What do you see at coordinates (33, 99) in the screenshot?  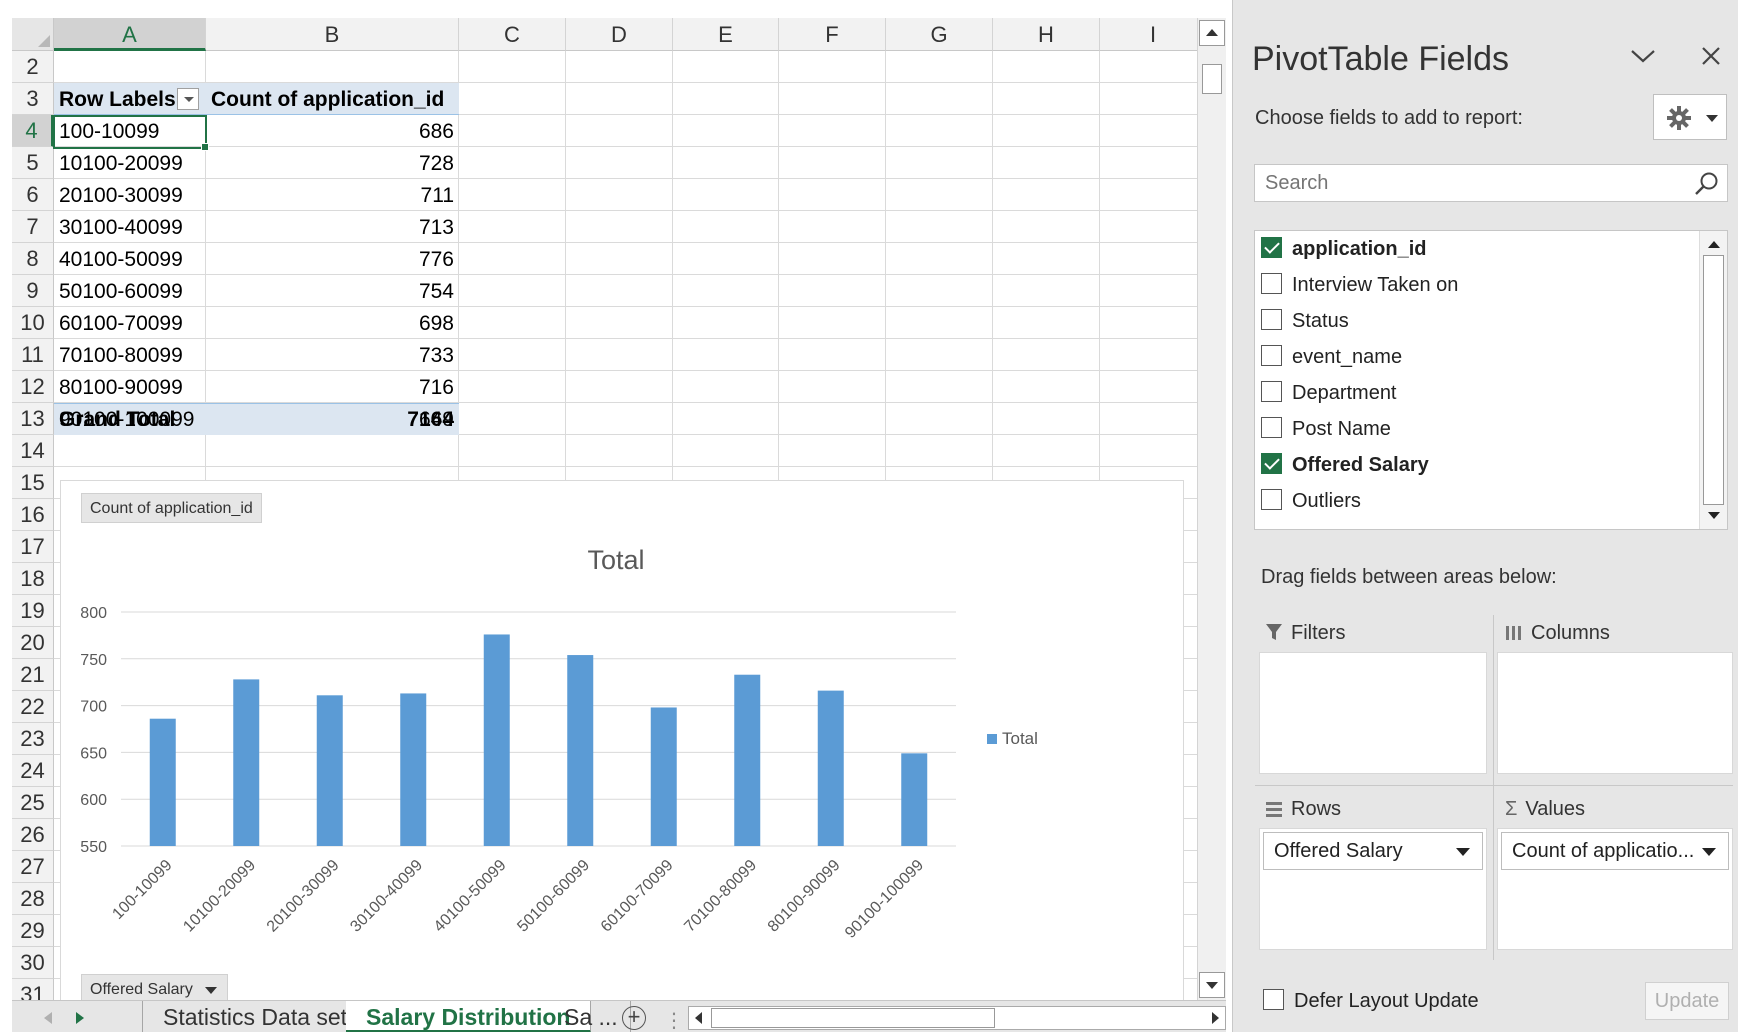 I see `row-header: 3` at bounding box center [33, 99].